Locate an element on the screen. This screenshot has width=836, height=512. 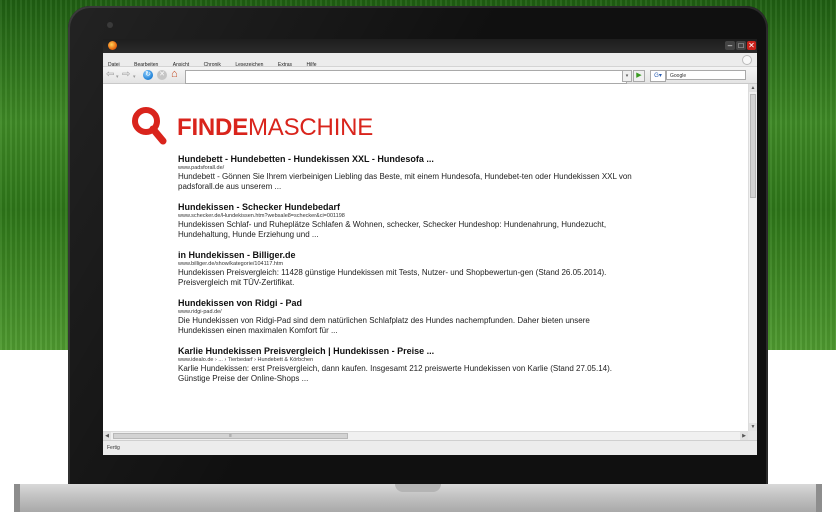
search-input: Google is located at coordinates (706, 75).